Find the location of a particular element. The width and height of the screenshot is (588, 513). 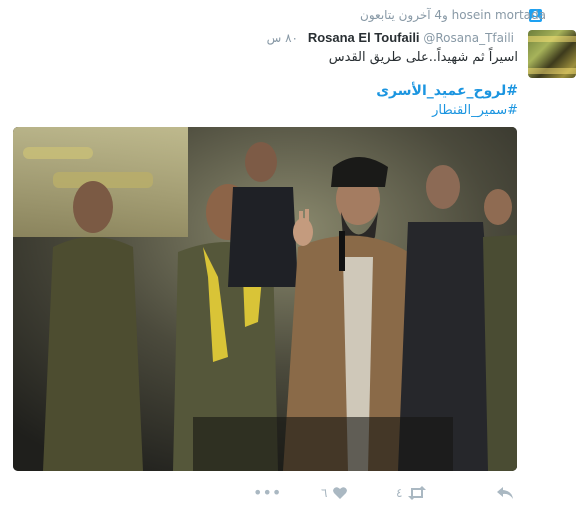

retweet-button: ٤ is located at coordinates (411, 493).